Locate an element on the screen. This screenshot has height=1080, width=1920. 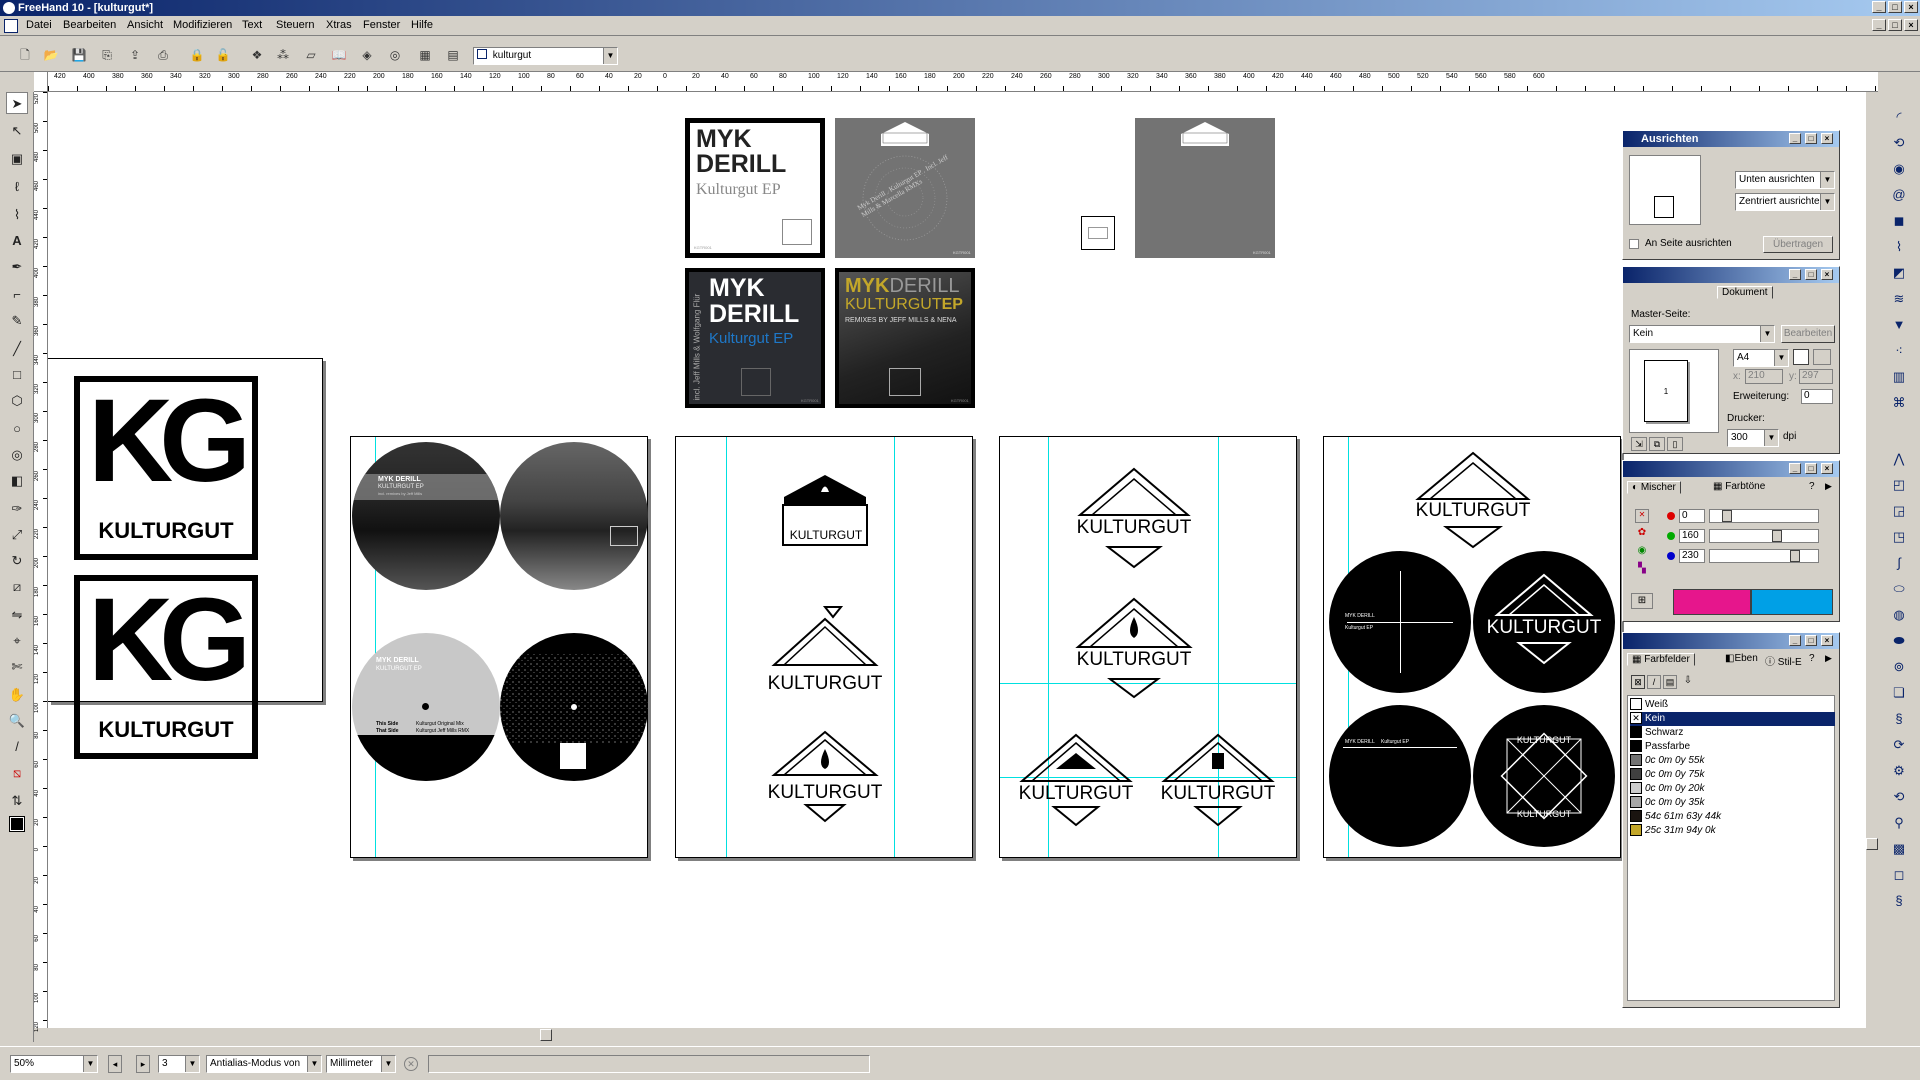
page-1: KG KULTURGUT KG KULTURGUT is located at coordinates (185, 558).